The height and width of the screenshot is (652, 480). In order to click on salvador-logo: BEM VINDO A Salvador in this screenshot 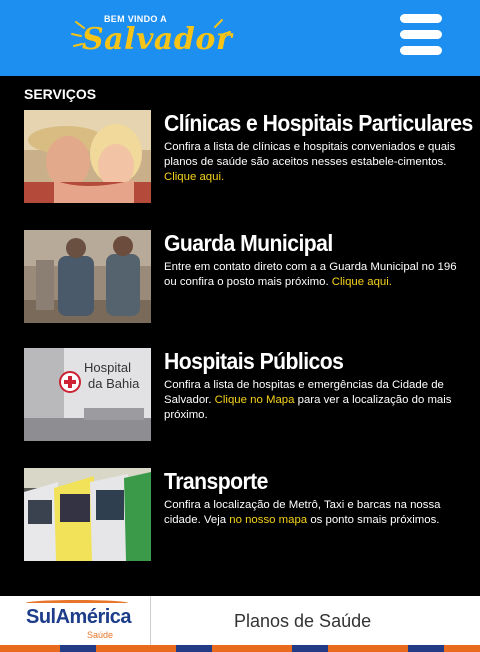, I will do `click(153, 38)`.